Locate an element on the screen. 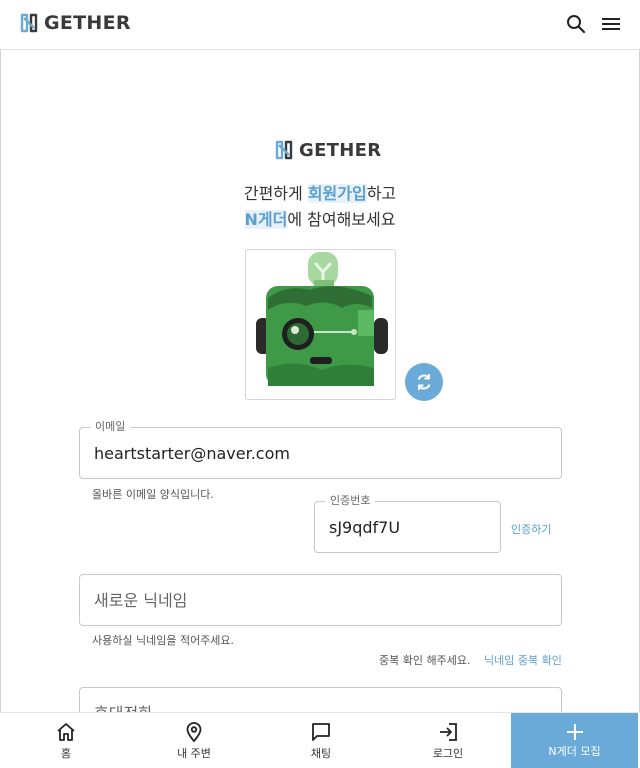  duplicate-check-notice: 중복 확인 해주세요. is located at coordinates (425, 660).